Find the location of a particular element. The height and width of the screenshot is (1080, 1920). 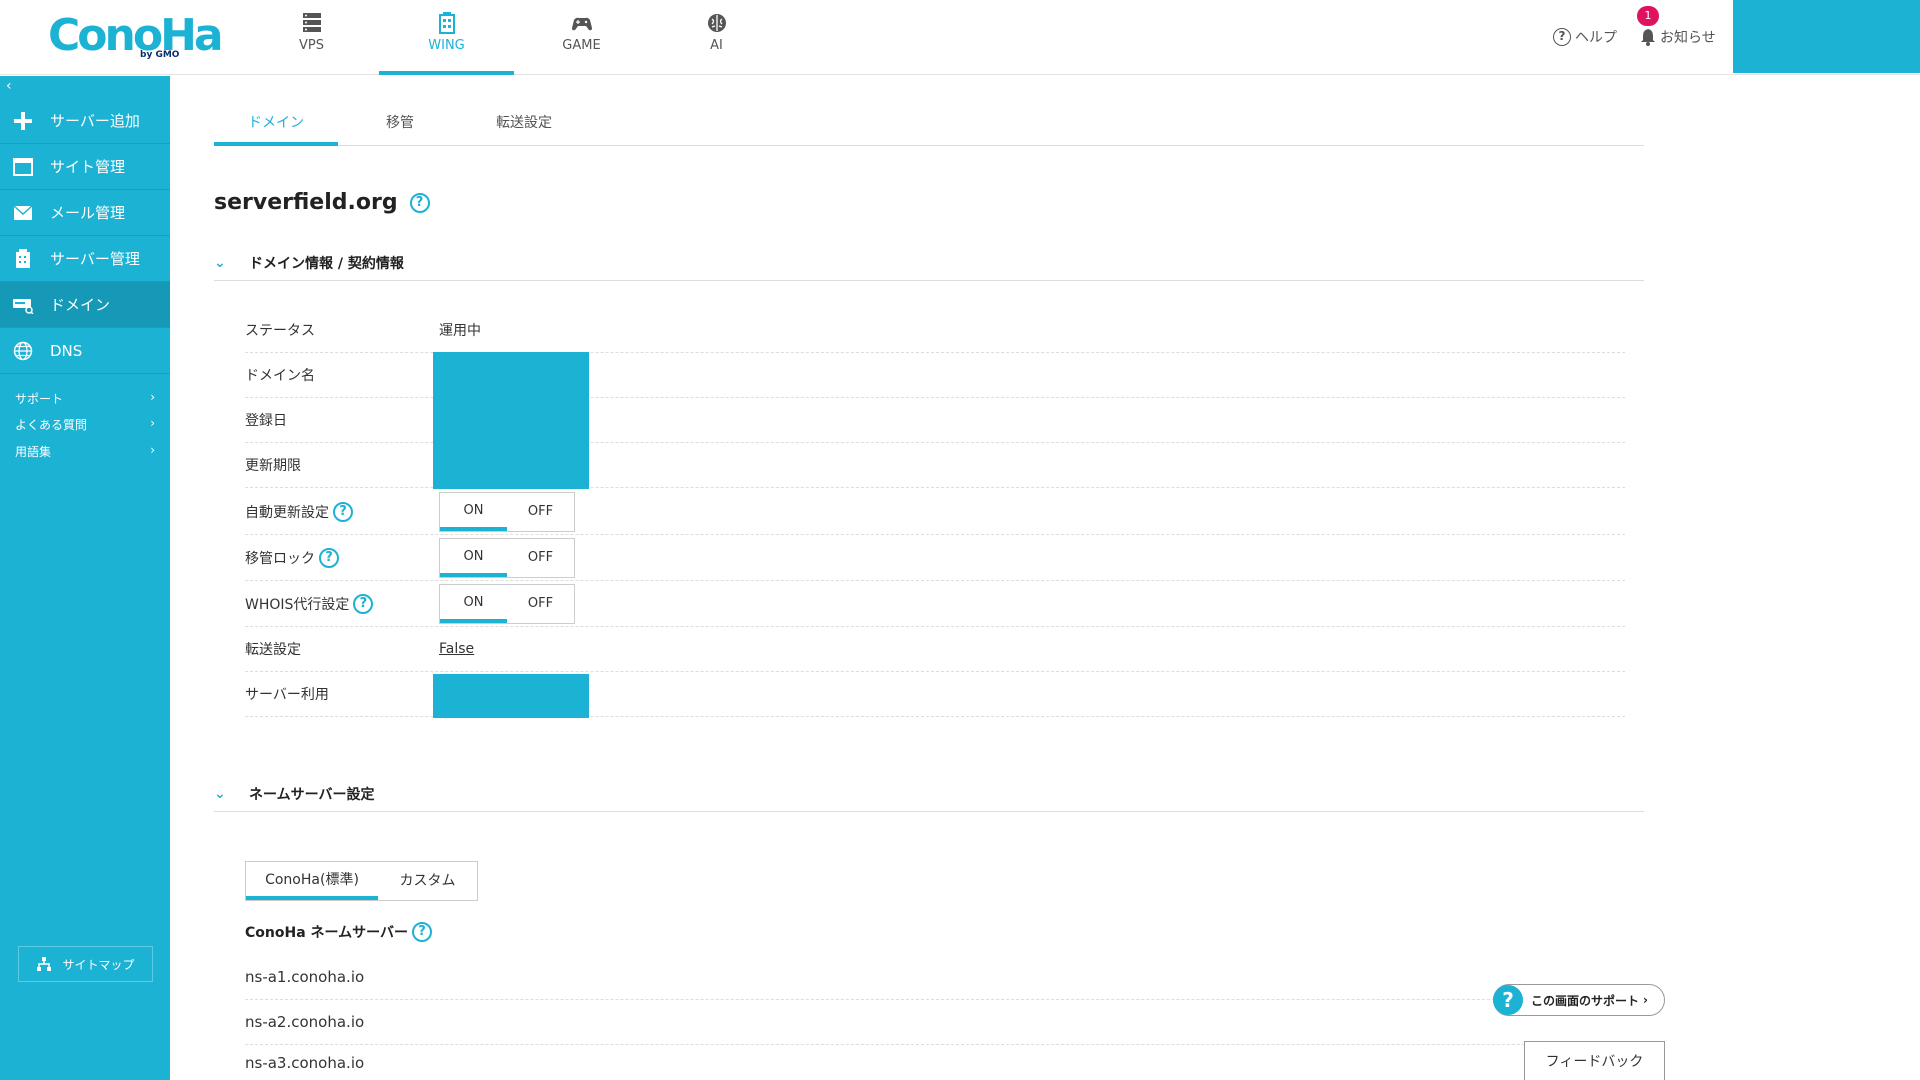

section-title: ドメイン情報 / 契約情報 is located at coordinates (326, 263).